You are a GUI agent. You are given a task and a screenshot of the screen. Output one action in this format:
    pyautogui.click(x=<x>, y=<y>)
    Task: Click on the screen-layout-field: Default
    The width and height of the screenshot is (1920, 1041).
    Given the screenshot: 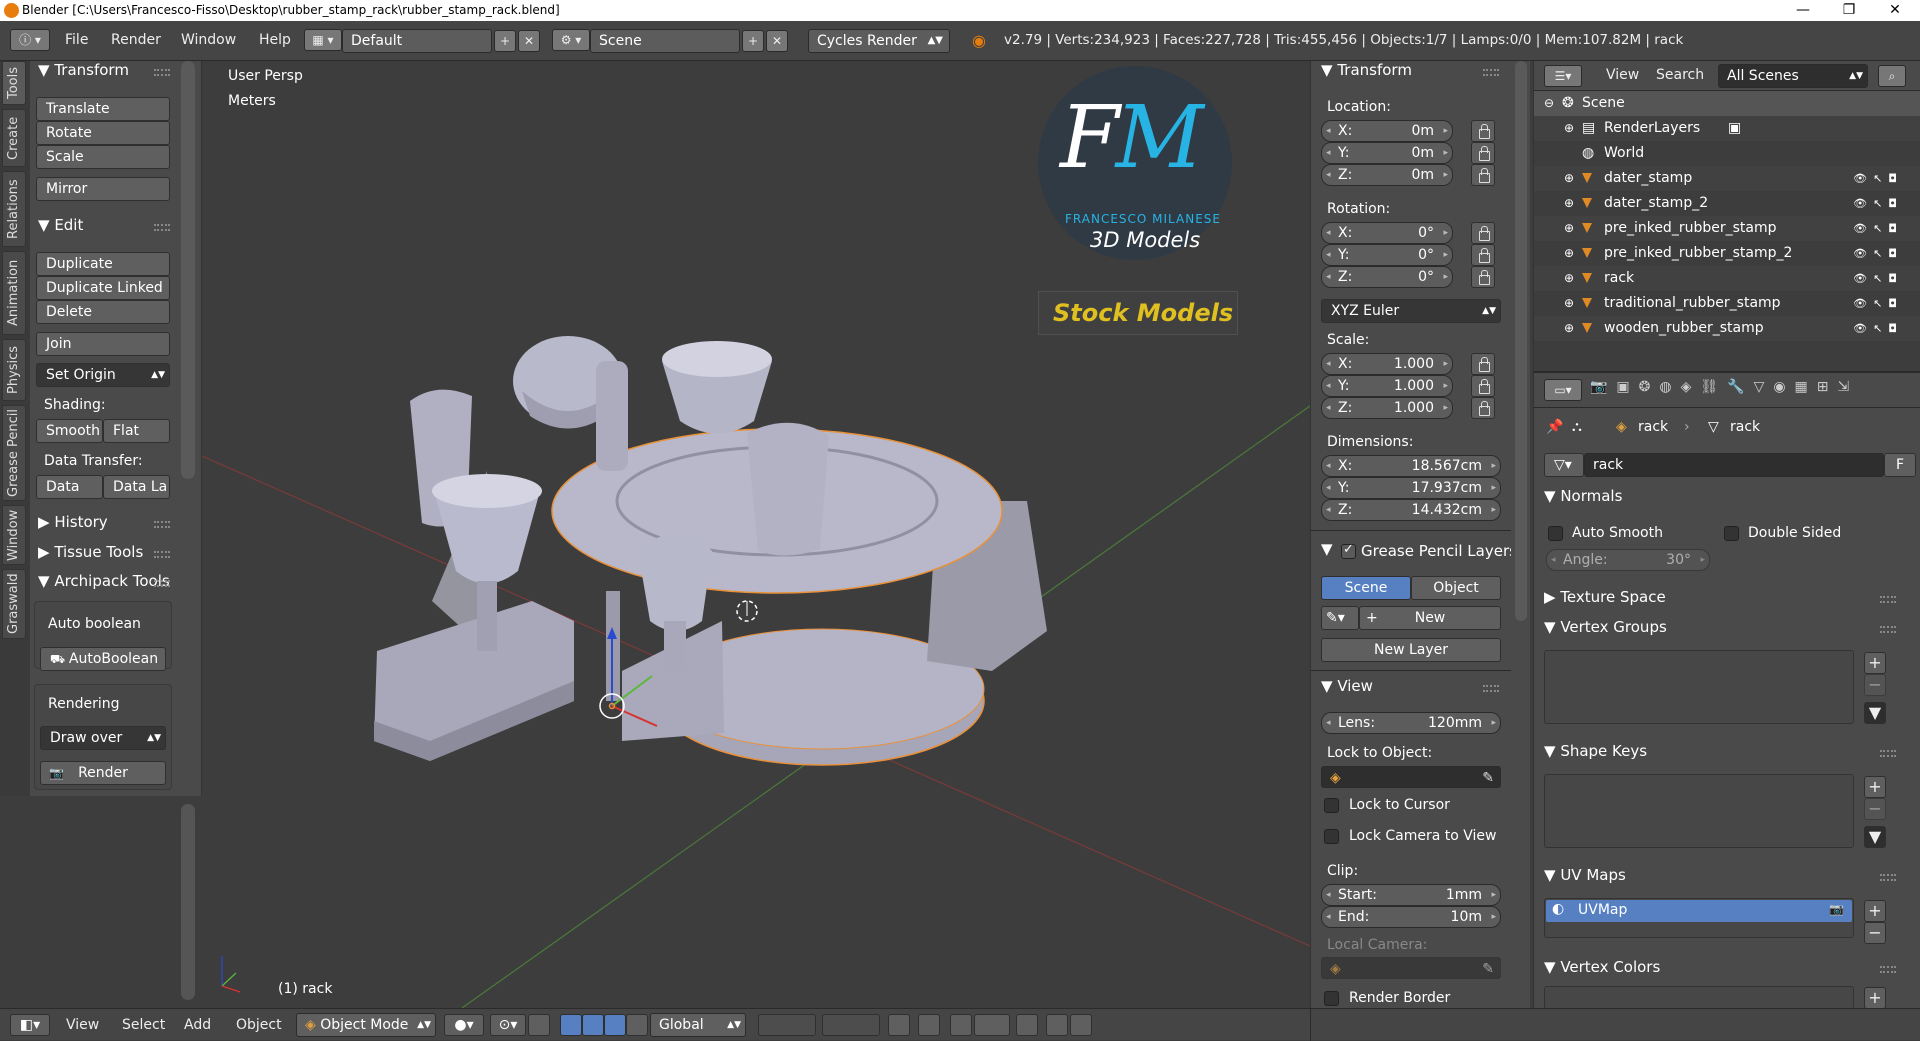 What is the action you would take?
    pyautogui.click(x=417, y=41)
    